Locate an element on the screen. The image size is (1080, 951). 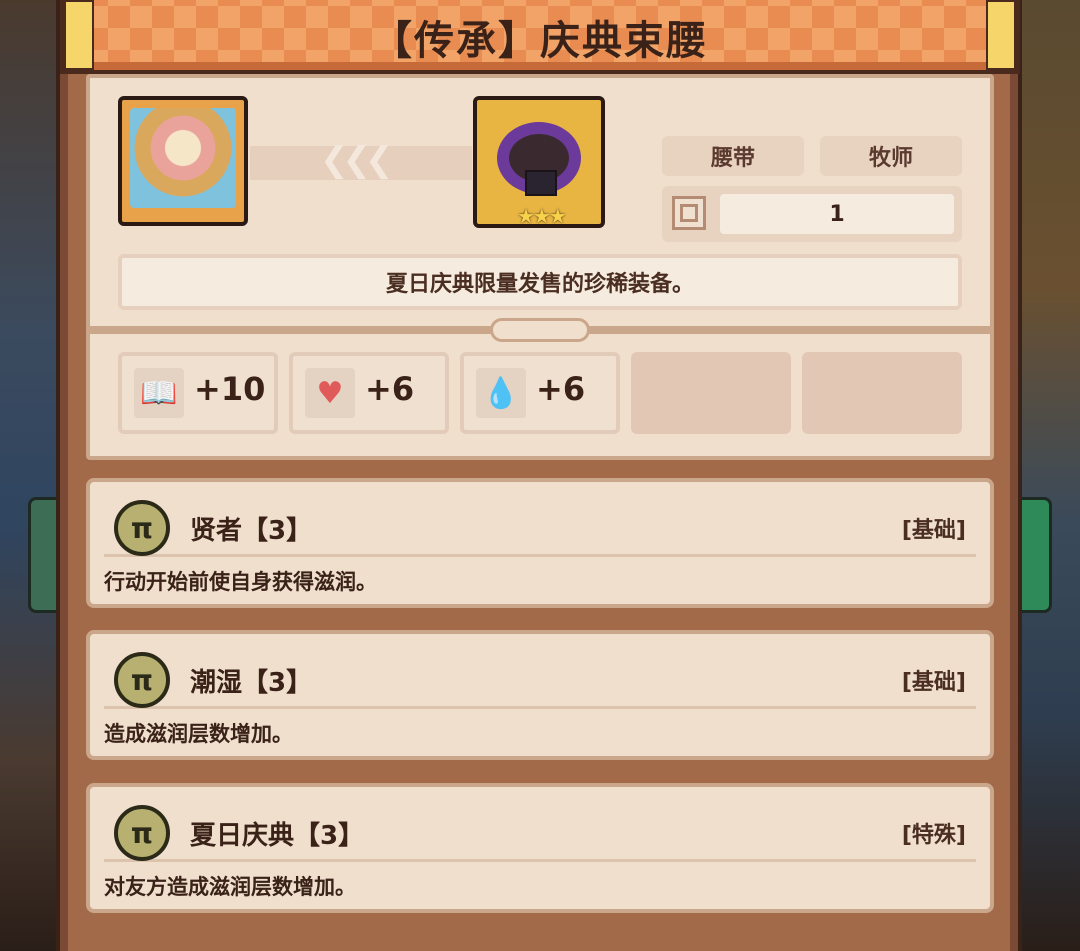
item-title: 【传承】庆典束腰 is located at coordinates (540, 41).